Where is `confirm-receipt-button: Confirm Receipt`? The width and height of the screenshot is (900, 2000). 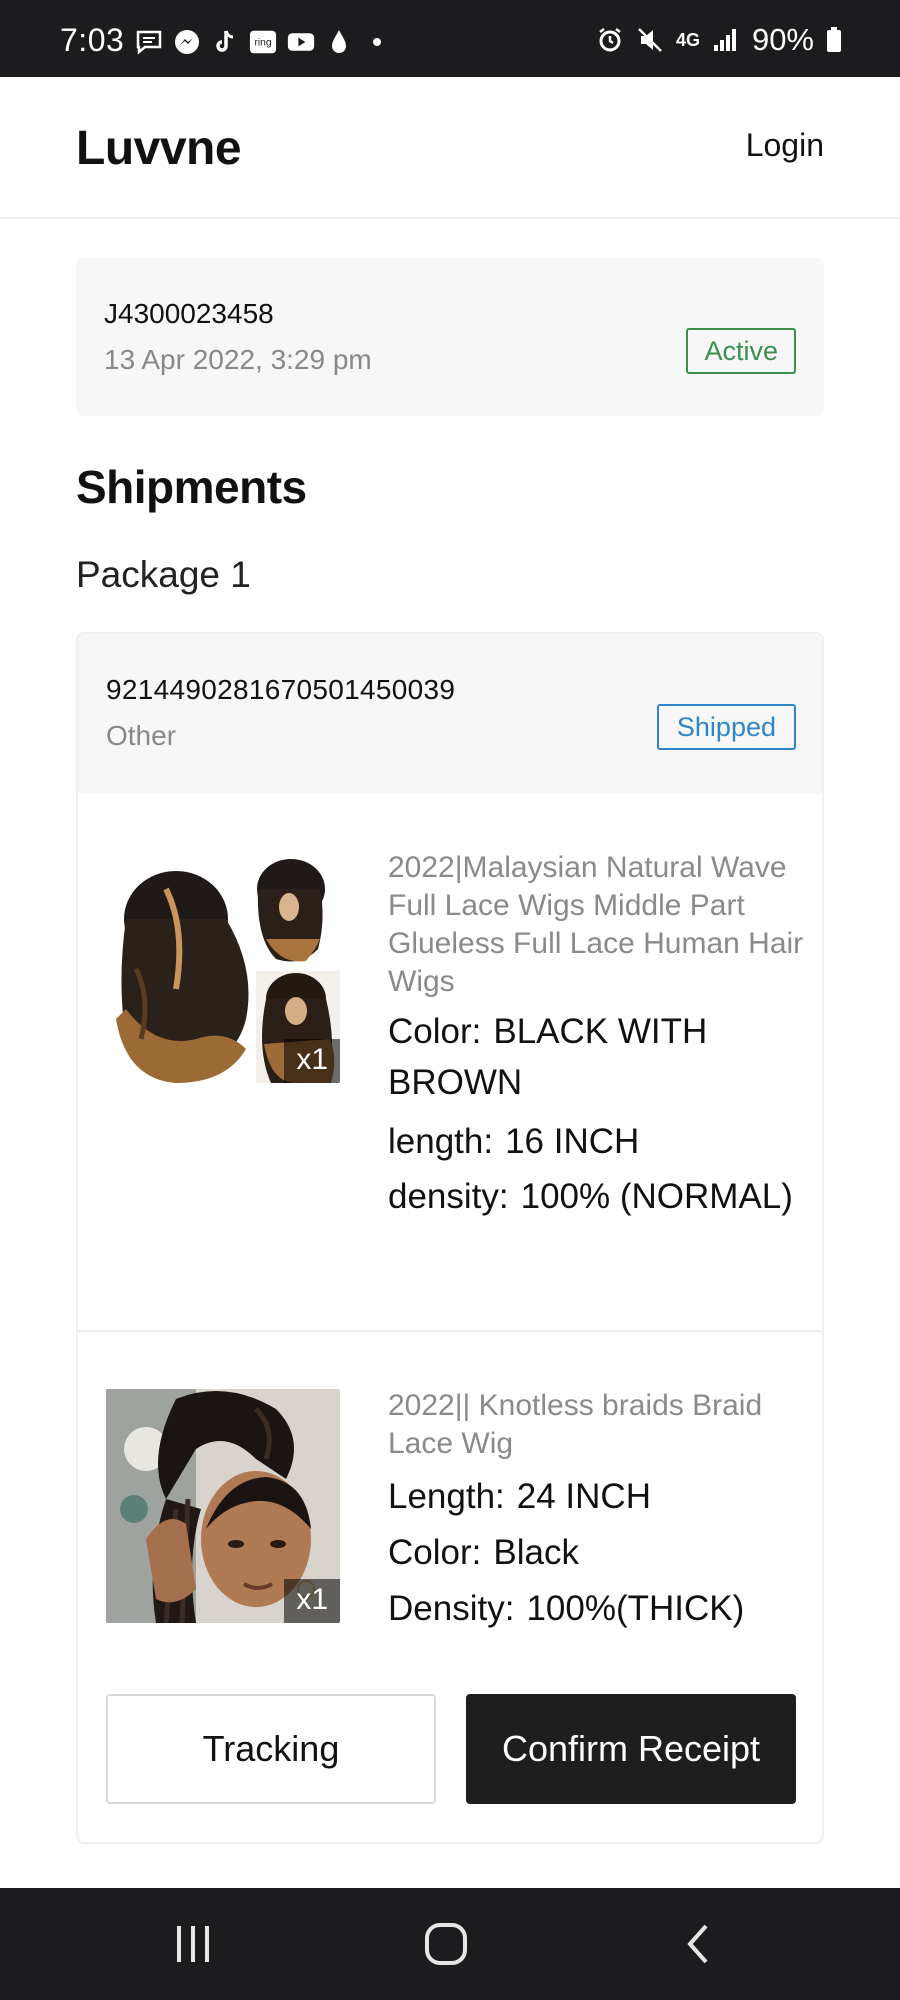 confirm-receipt-button: Confirm Receipt is located at coordinates (631, 1749).